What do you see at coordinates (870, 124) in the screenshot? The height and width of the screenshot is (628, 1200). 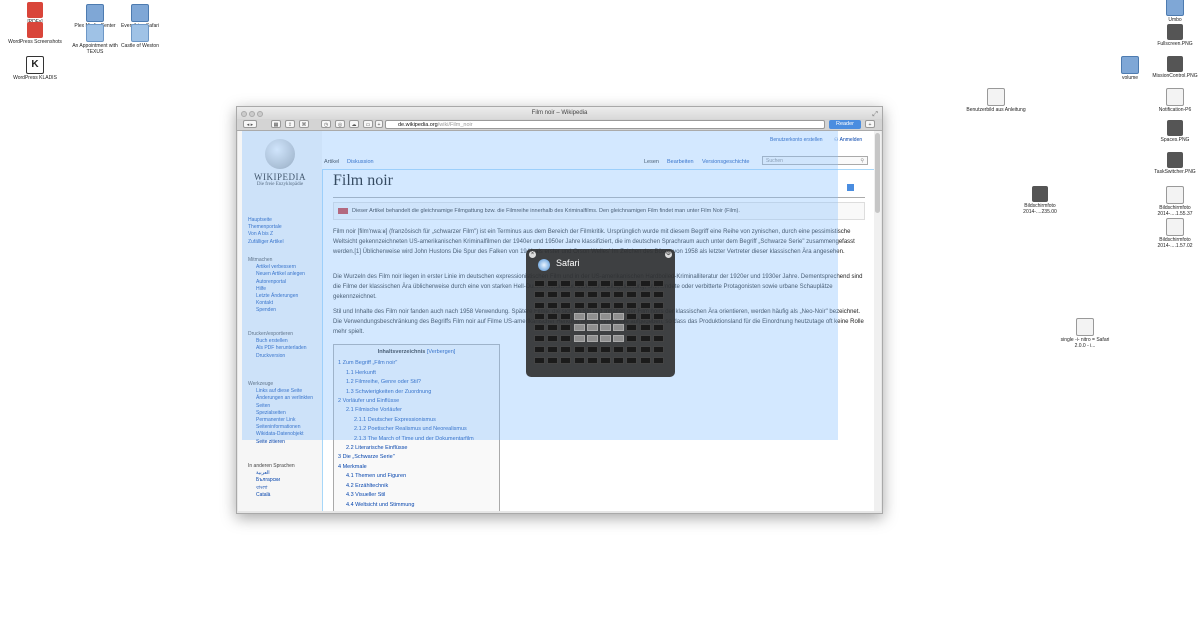 I see `new-tab-icon: +` at bounding box center [870, 124].